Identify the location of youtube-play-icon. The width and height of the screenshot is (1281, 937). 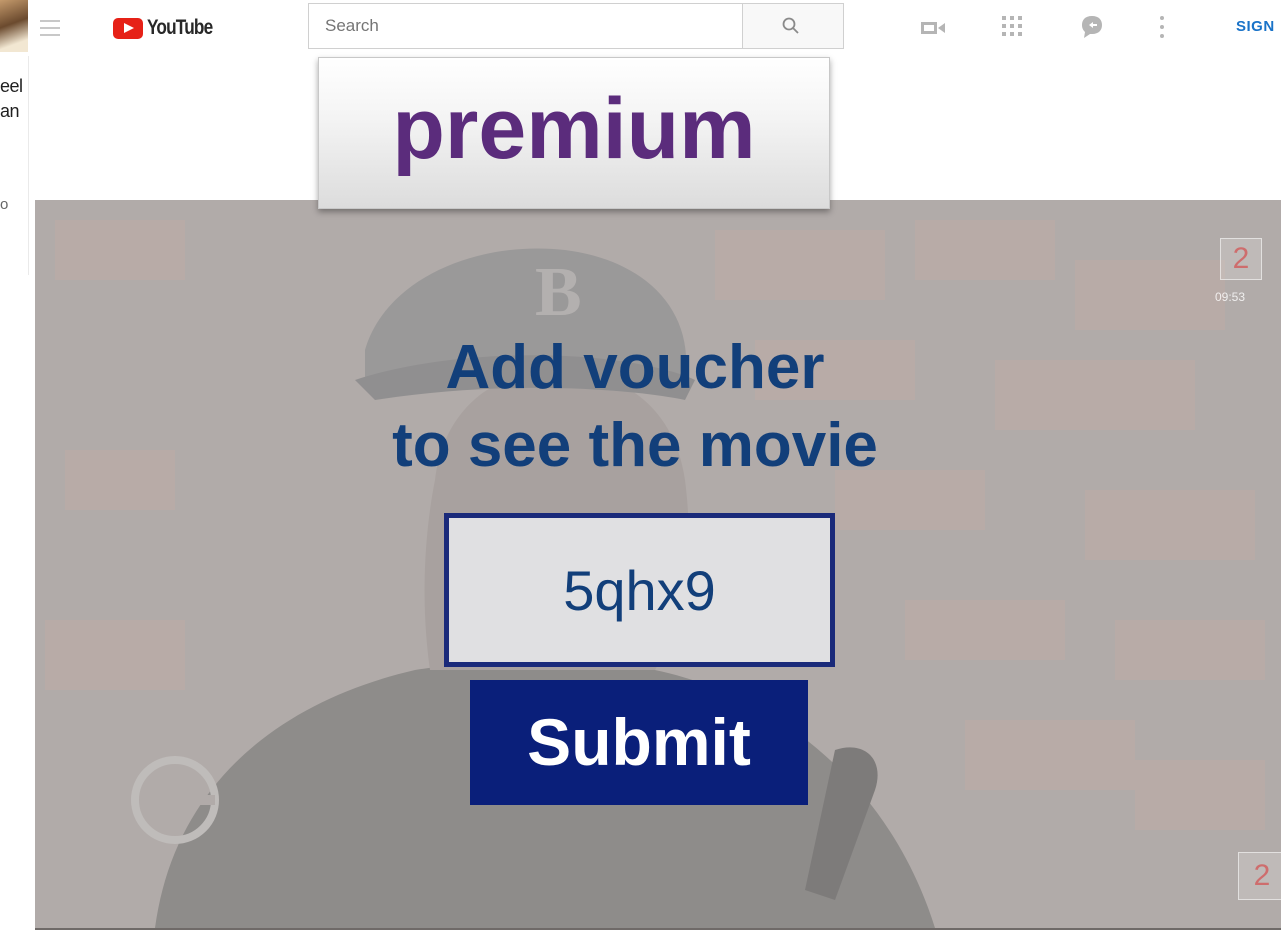
(128, 28).